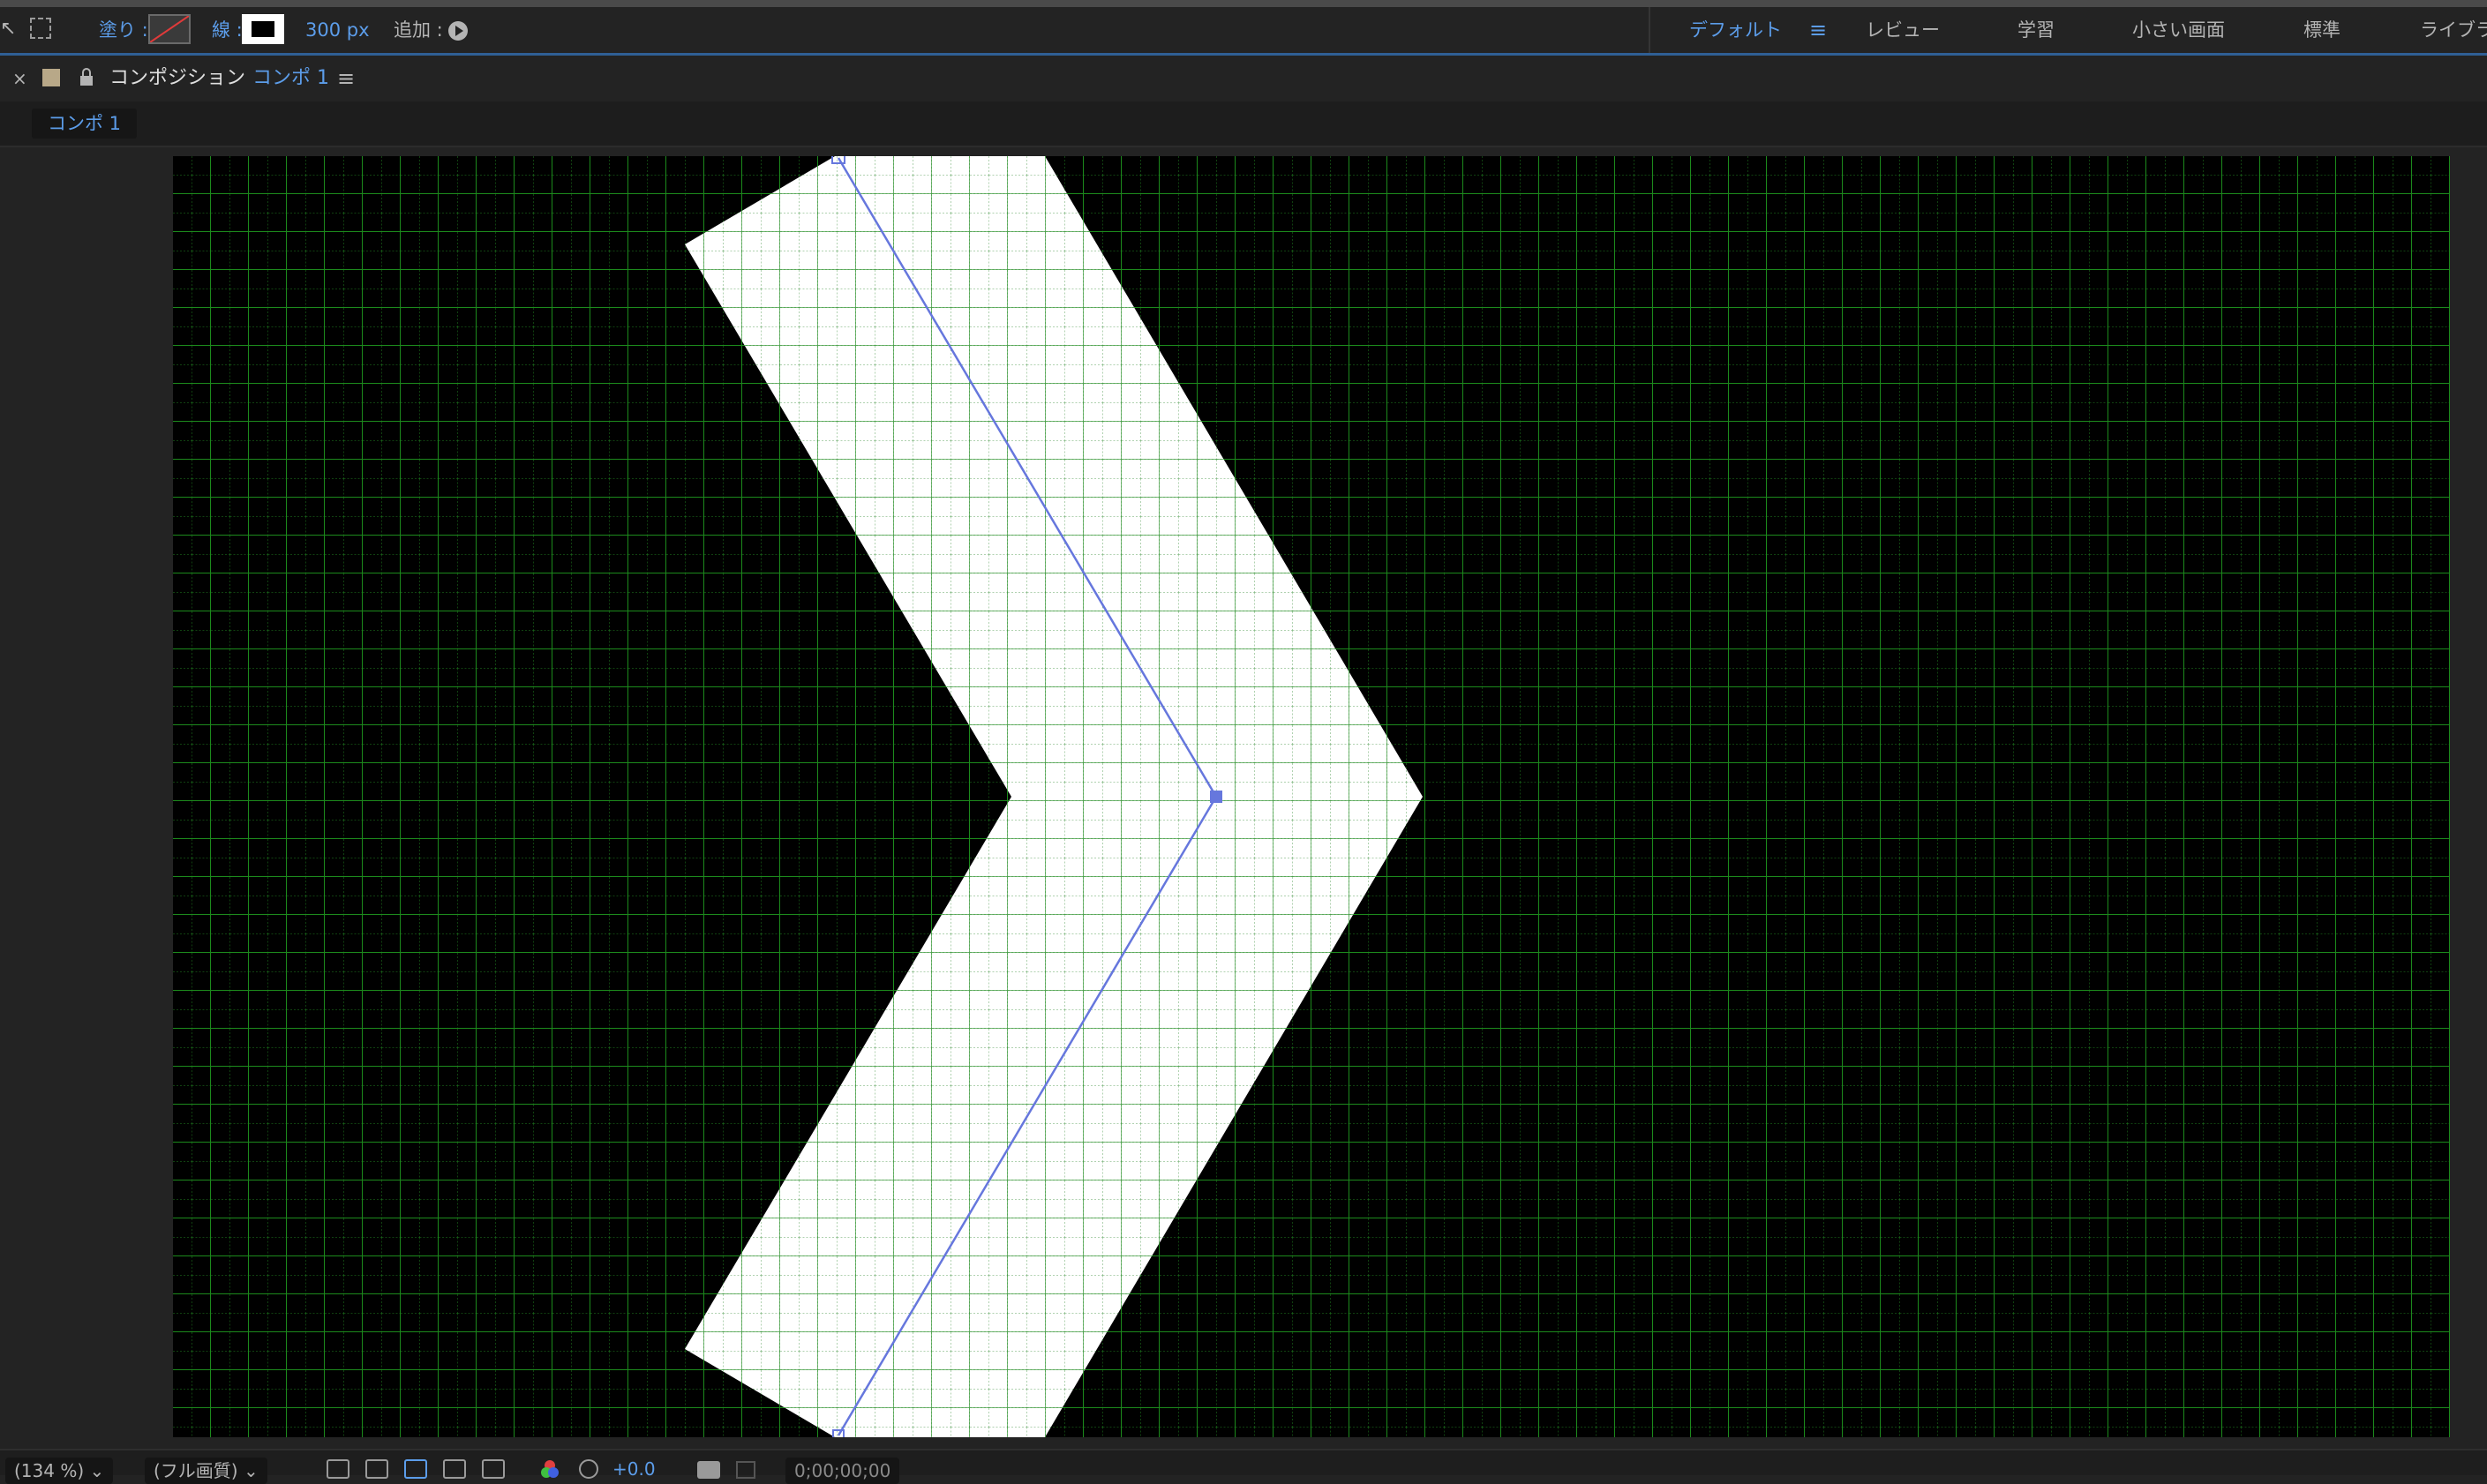  I want to click on comp-color-label-icon, so click(51, 77).